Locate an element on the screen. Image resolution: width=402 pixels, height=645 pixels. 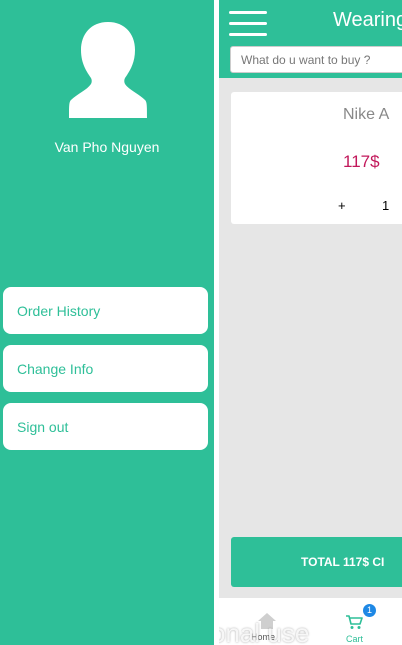
cart-icon is located at coordinates (354, 622).